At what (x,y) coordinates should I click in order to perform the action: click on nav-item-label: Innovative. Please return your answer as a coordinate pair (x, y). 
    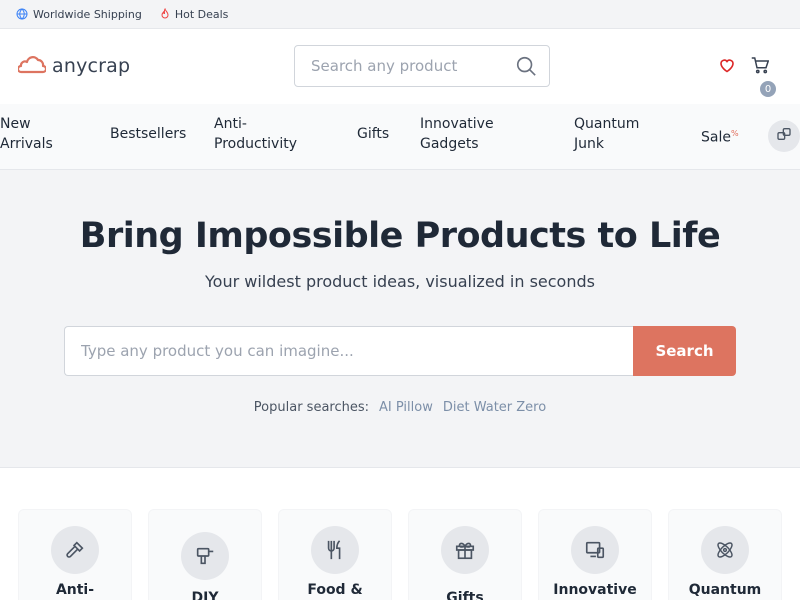
    Looking at the image, I should click on (457, 124).